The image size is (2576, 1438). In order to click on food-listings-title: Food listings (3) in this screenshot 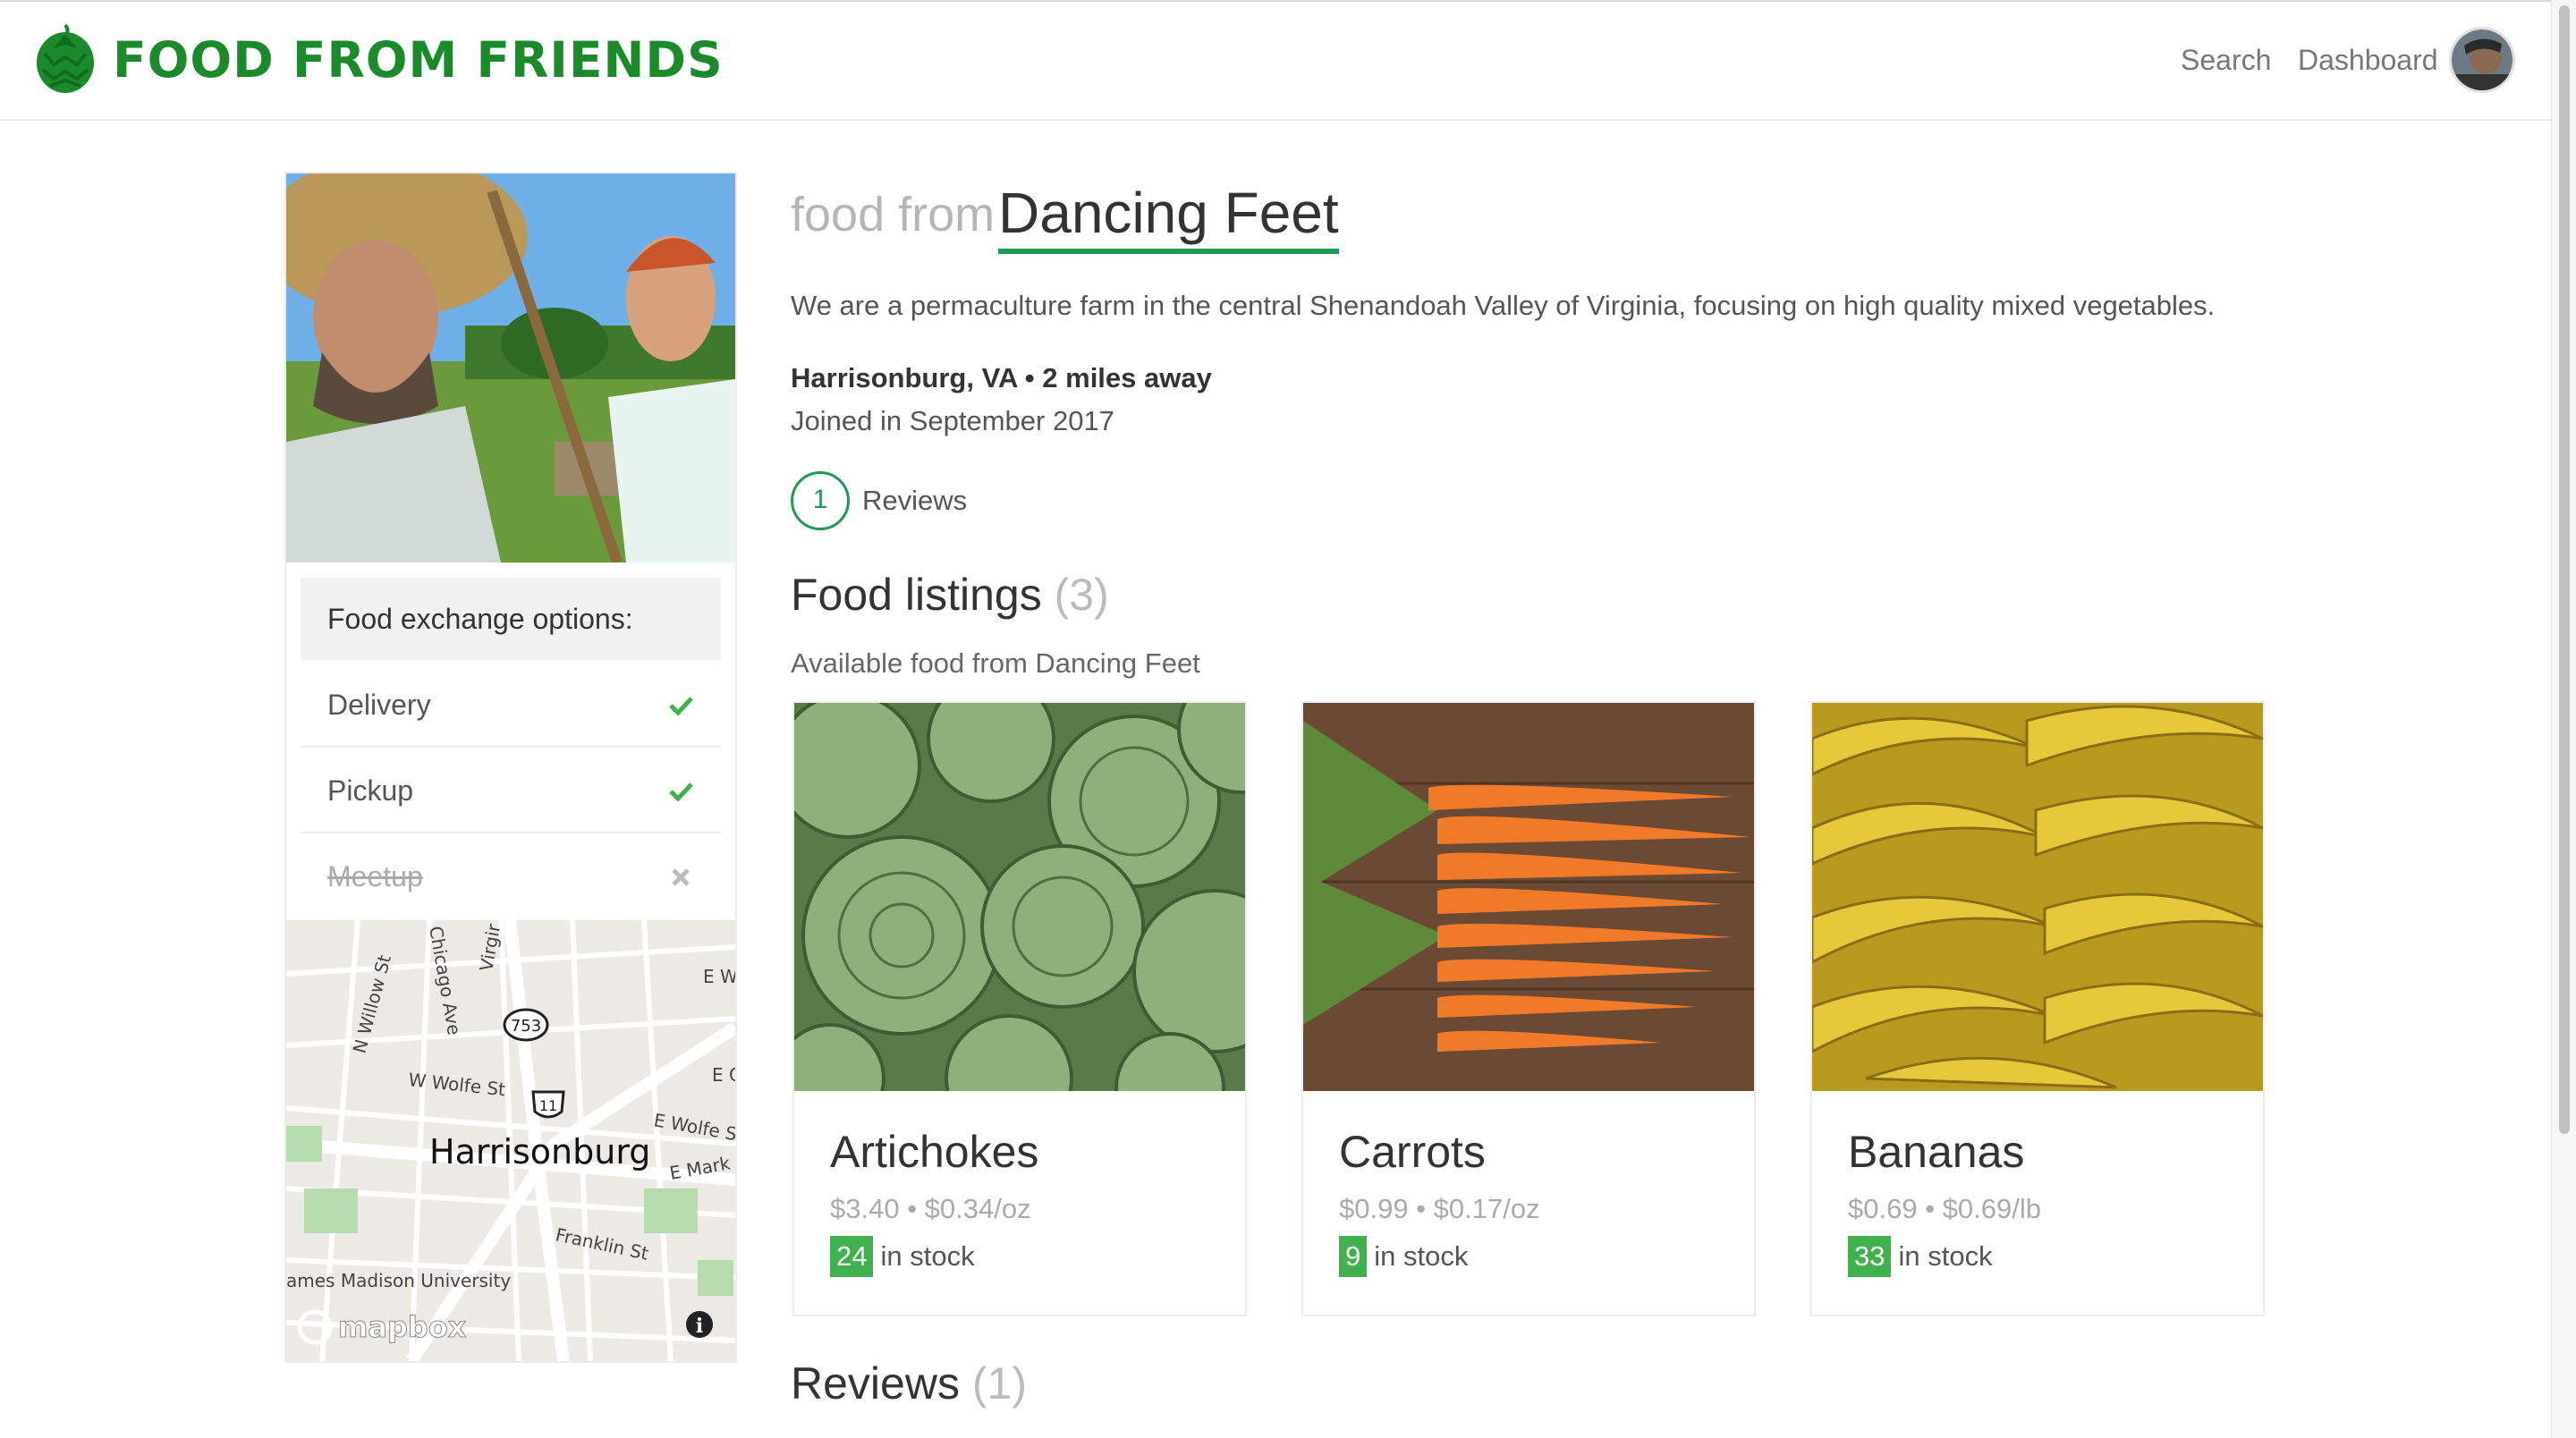, I will do `click(950, 594)`.